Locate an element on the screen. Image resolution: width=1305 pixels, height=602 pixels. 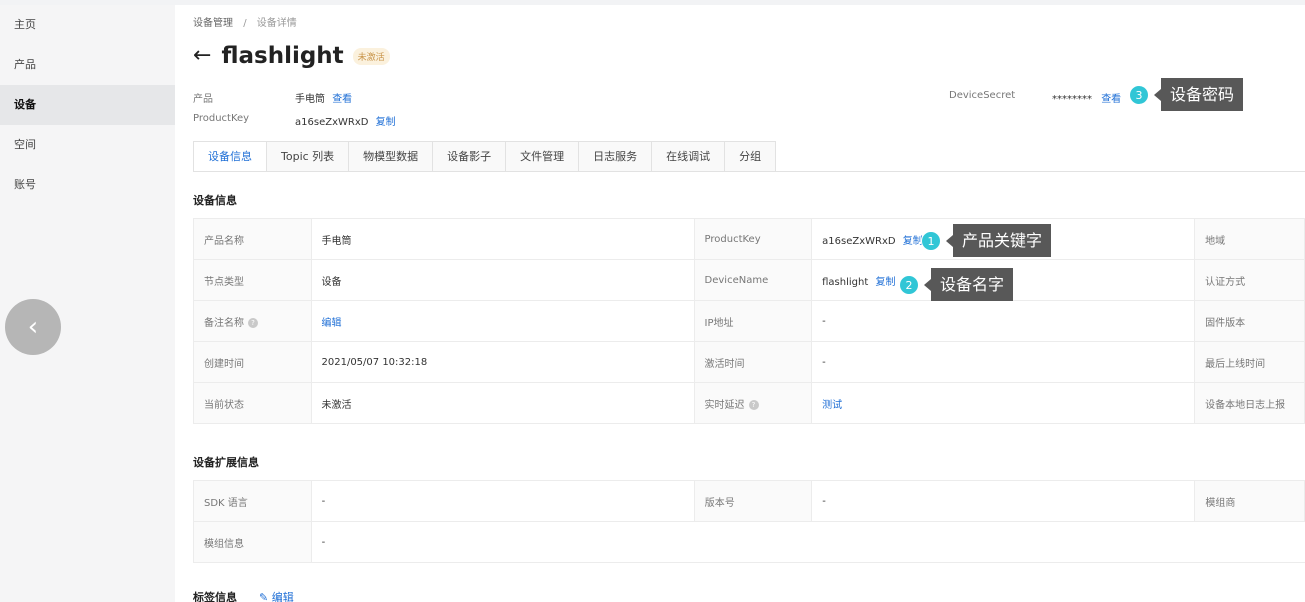
table-row: 备注名称? 编辑 IP地址 - 固件版本 is located at coordinates (749, 321).